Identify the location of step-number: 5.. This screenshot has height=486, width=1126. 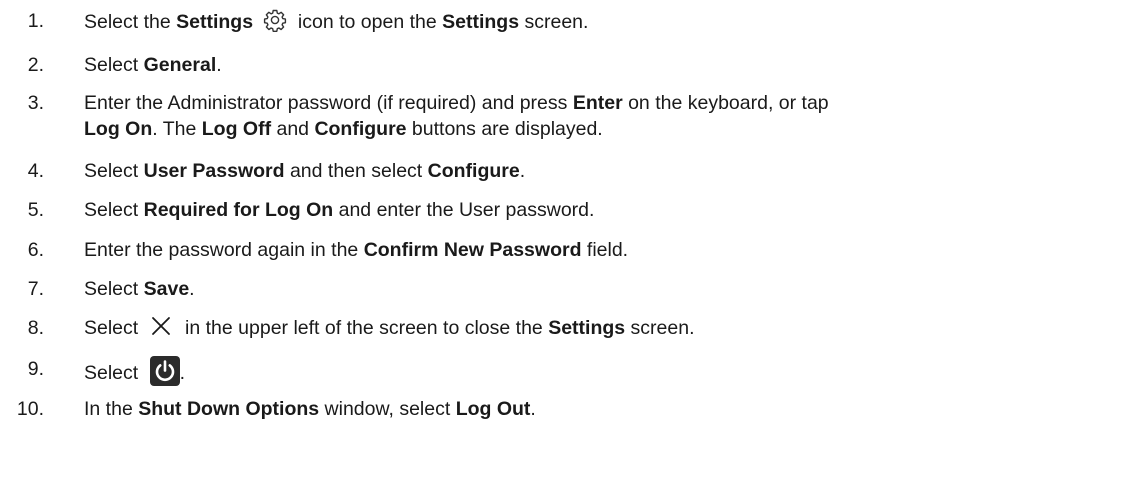
(35, 210).